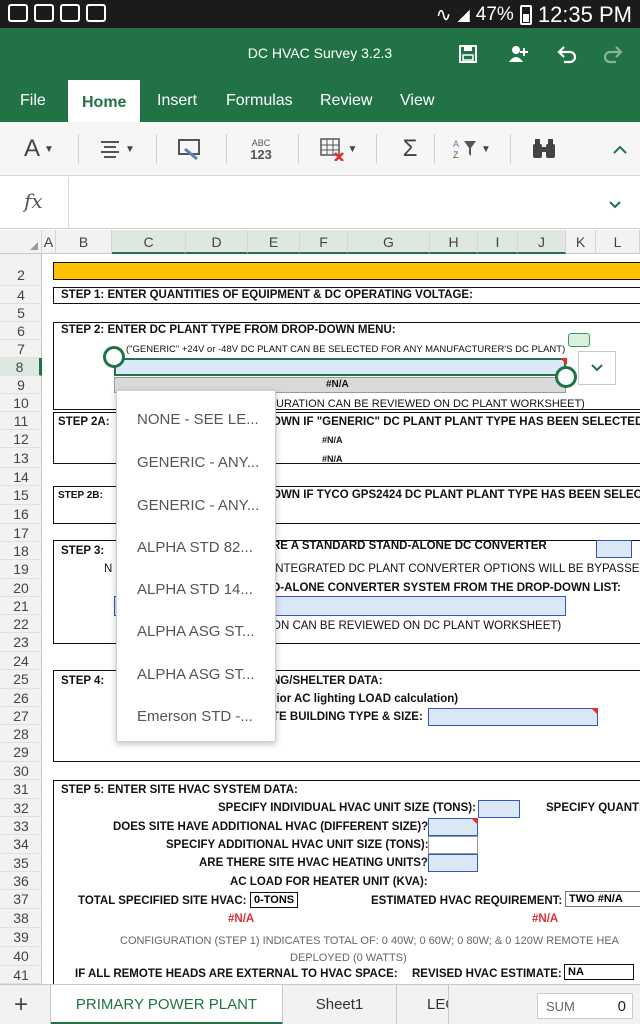 The width and height of the screenshot is (640, 1024). Describe the element at coordinates (49, 242) in the screenshot. I see `column-header: A` at that location.